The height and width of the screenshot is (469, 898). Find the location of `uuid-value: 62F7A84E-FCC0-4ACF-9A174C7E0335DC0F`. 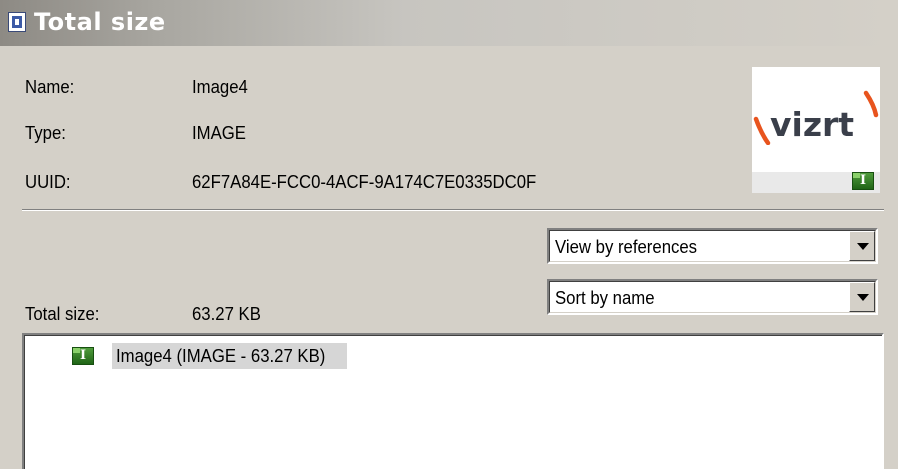

uuid-value: 62F7A84E-FCC0-4ACF-9A174C7E0335DC0F is located at coordinates (364, 182).